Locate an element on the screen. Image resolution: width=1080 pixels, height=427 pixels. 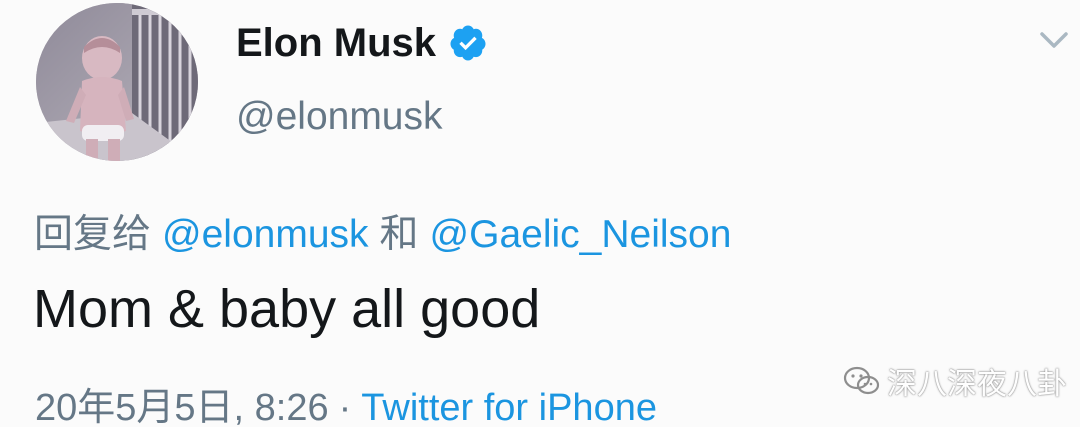
timestamp: 20年5月5日, 8:26 is located at coordinates (182, 401).